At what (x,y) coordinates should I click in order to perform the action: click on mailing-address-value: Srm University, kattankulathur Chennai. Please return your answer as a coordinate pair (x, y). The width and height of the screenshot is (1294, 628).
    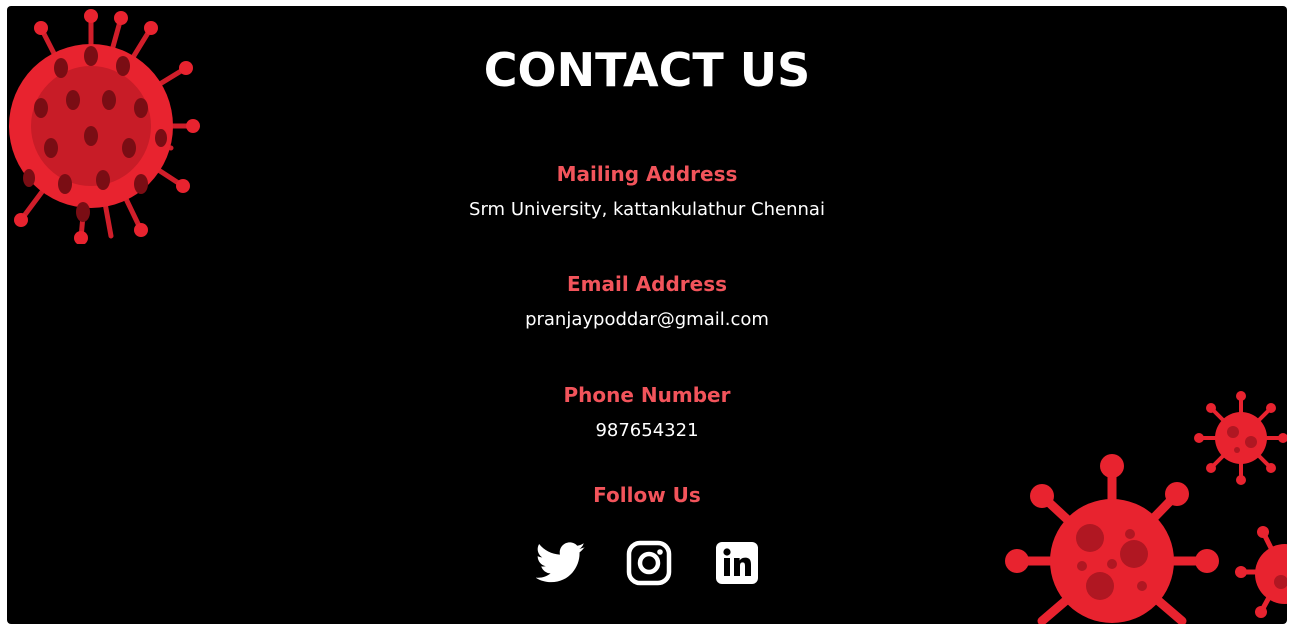
    Looking at the image, I should click on (647, 209).